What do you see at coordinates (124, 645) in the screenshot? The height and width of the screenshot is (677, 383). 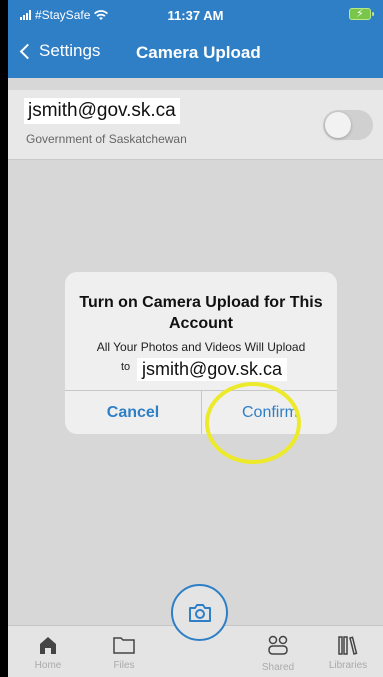 I see `folder-icon` at bounding box center [124, 645].